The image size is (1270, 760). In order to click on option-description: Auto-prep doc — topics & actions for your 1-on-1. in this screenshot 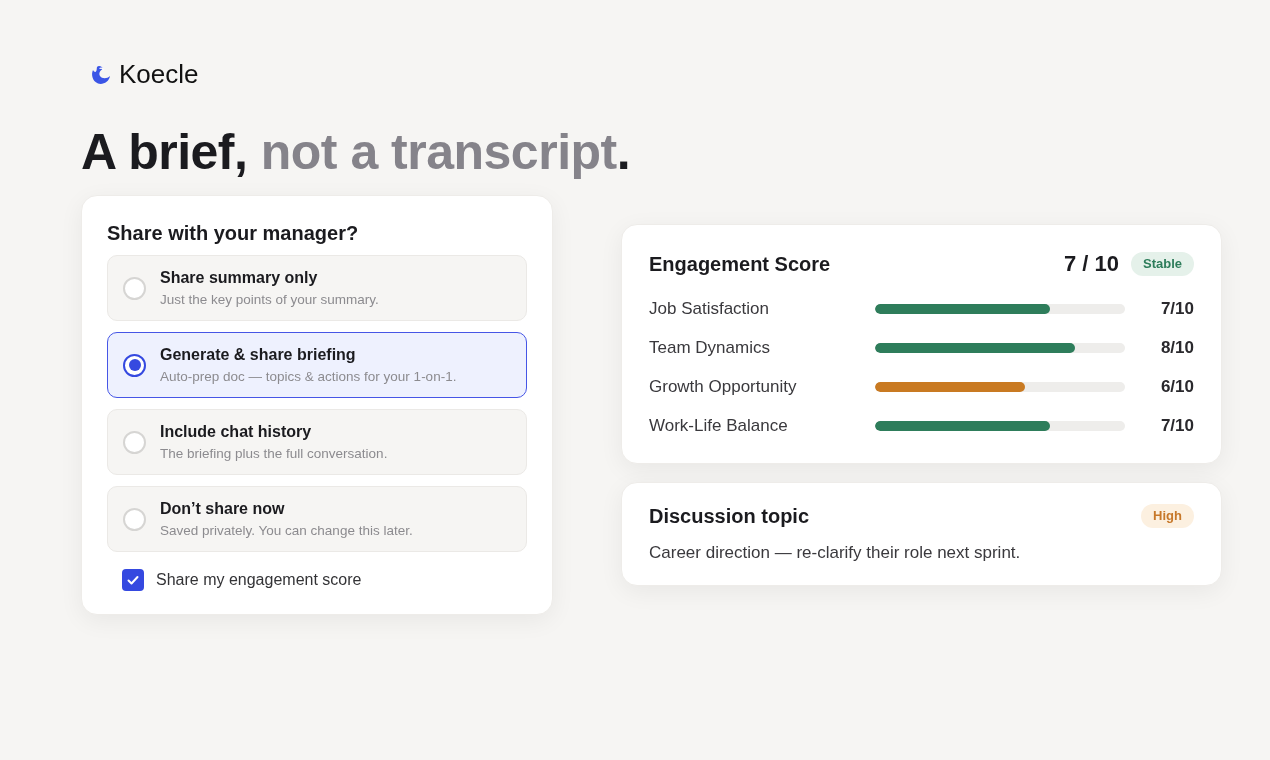, I will do `click(308, 376)`.